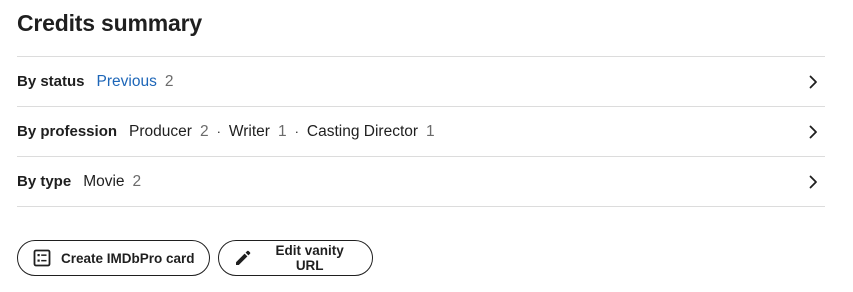  Describe the element at coordinates (67, 131) in the screenshot. I see `row-label: By profession` at that location.